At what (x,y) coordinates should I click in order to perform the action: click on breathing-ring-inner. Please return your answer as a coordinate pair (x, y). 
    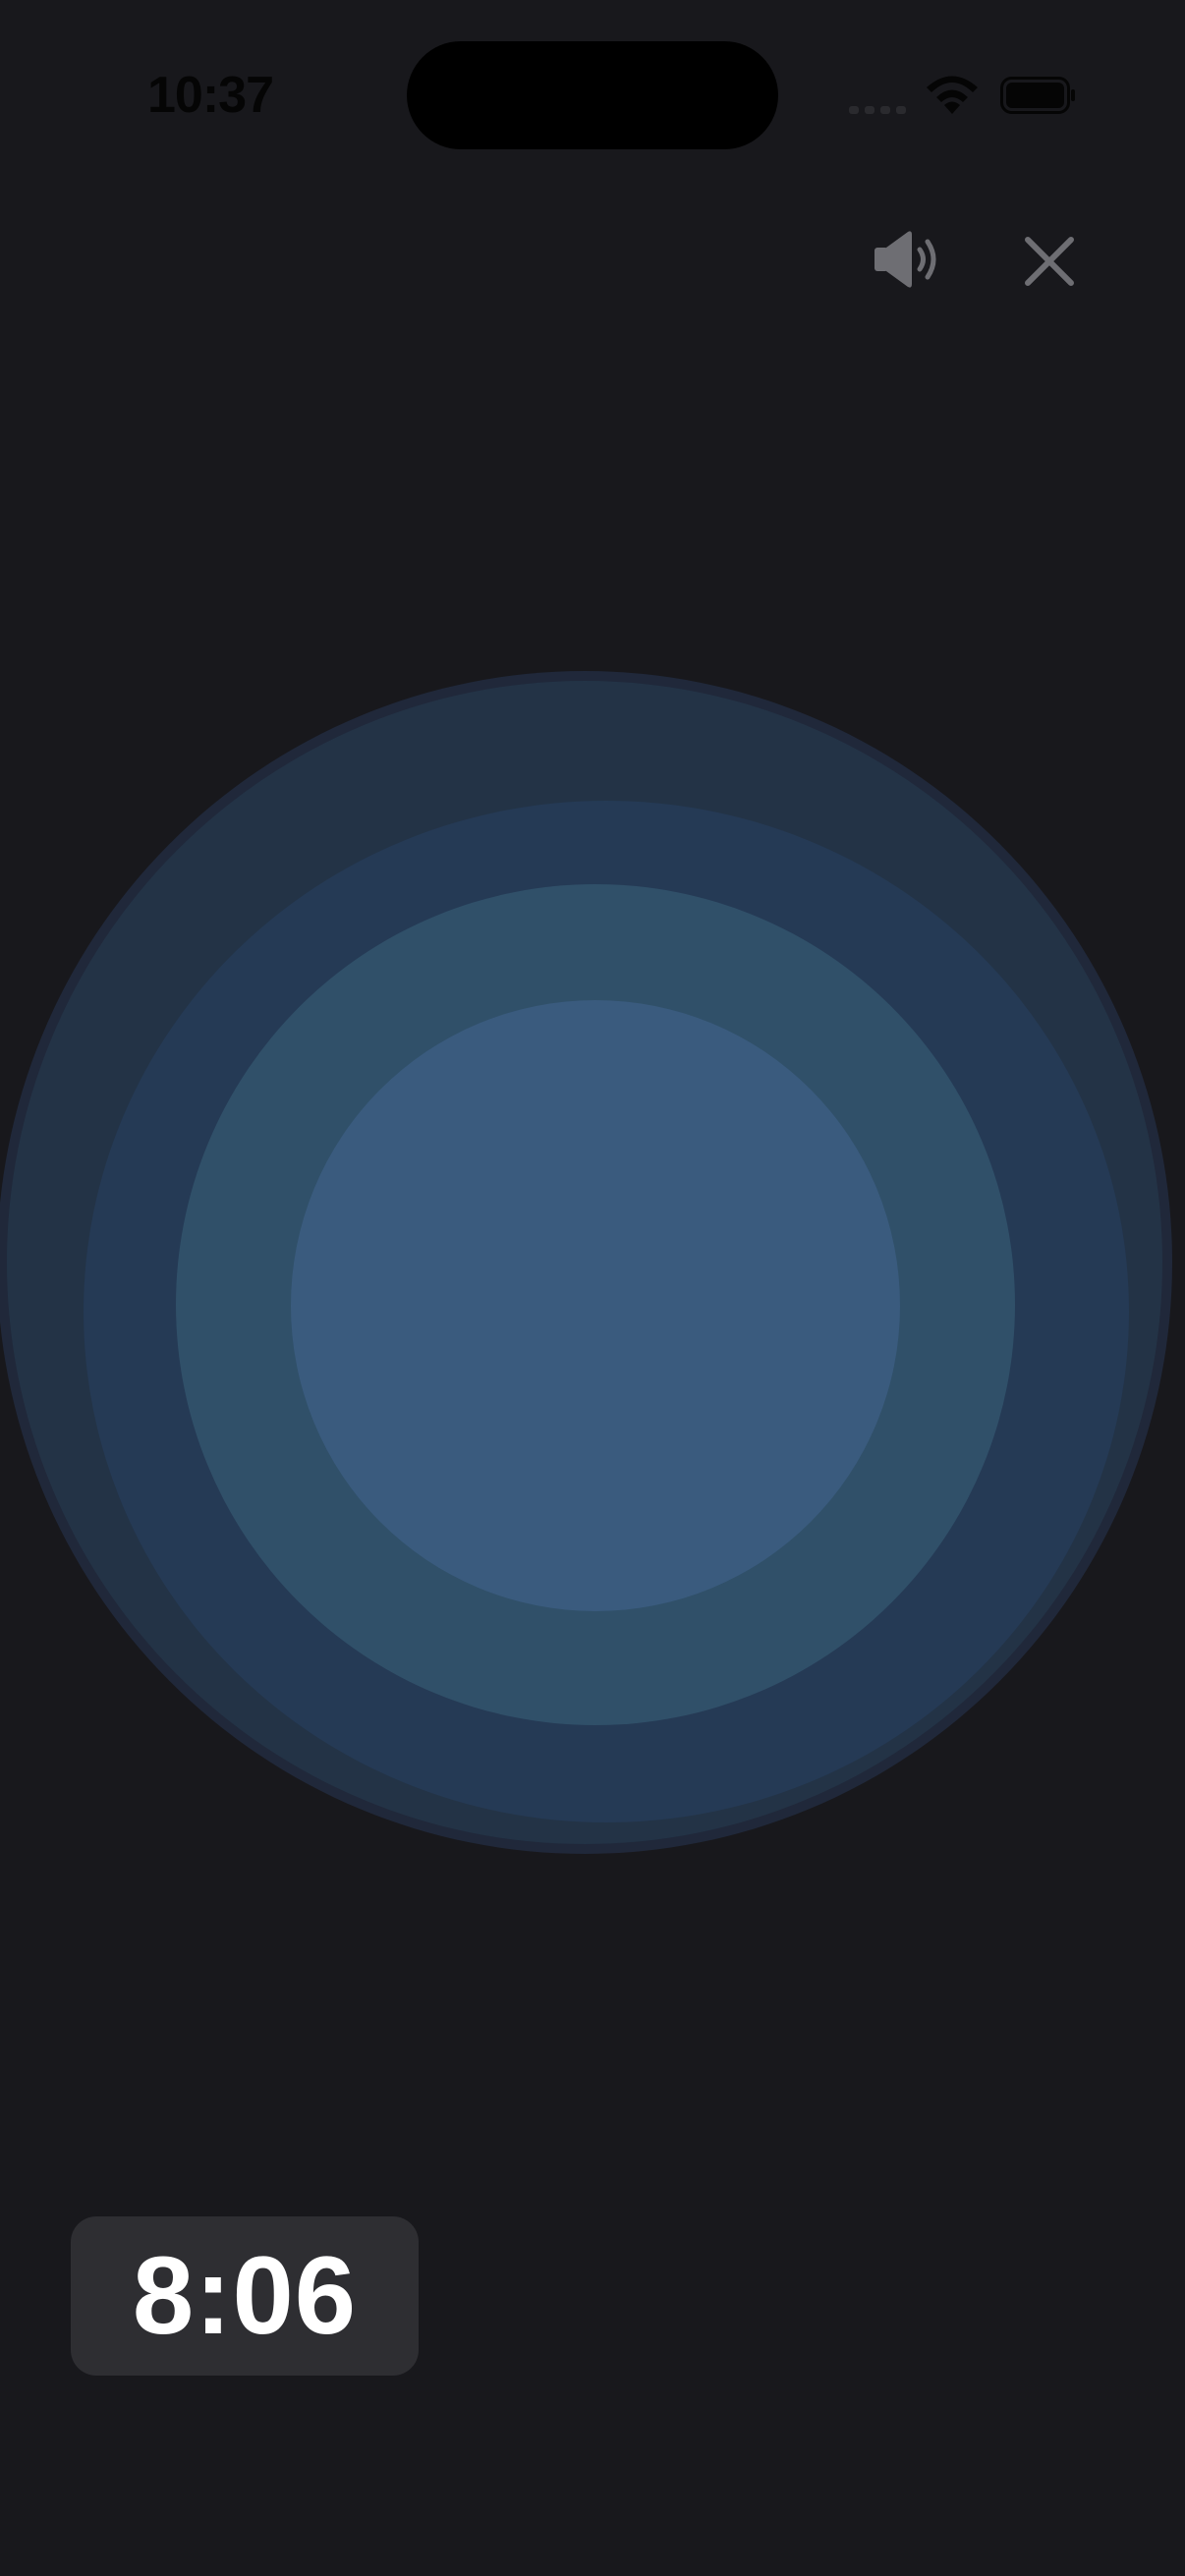
    Looking at the image, I should click on (596, 1305).